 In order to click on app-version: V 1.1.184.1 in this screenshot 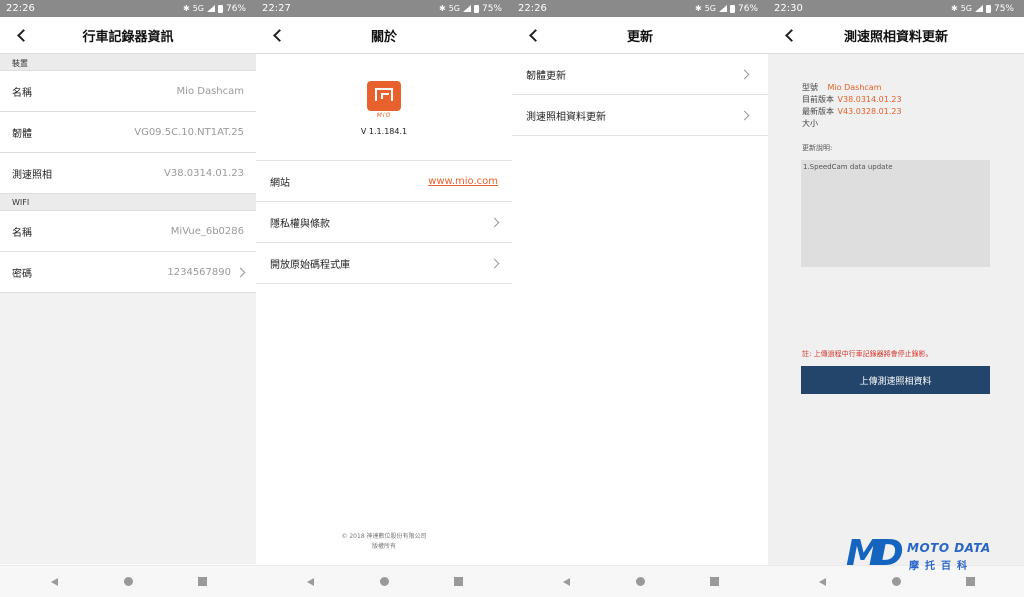, I will do `click(384, 131)`.